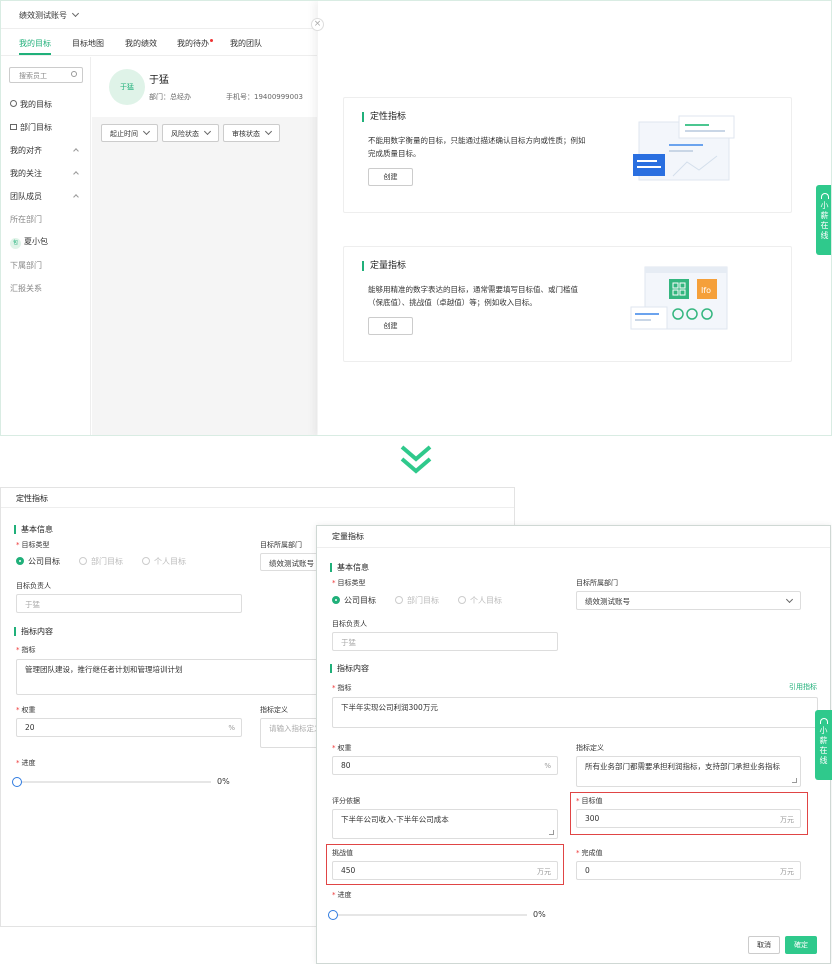 The height and width of the screenshot is (964, 832). What do you see at coordinates (688, 771) in the screenshot?
I see `definition-textarea: 所有业务部门都需要承担利润指标，支持部门承担业务指标` at bounding box center [688, 771].